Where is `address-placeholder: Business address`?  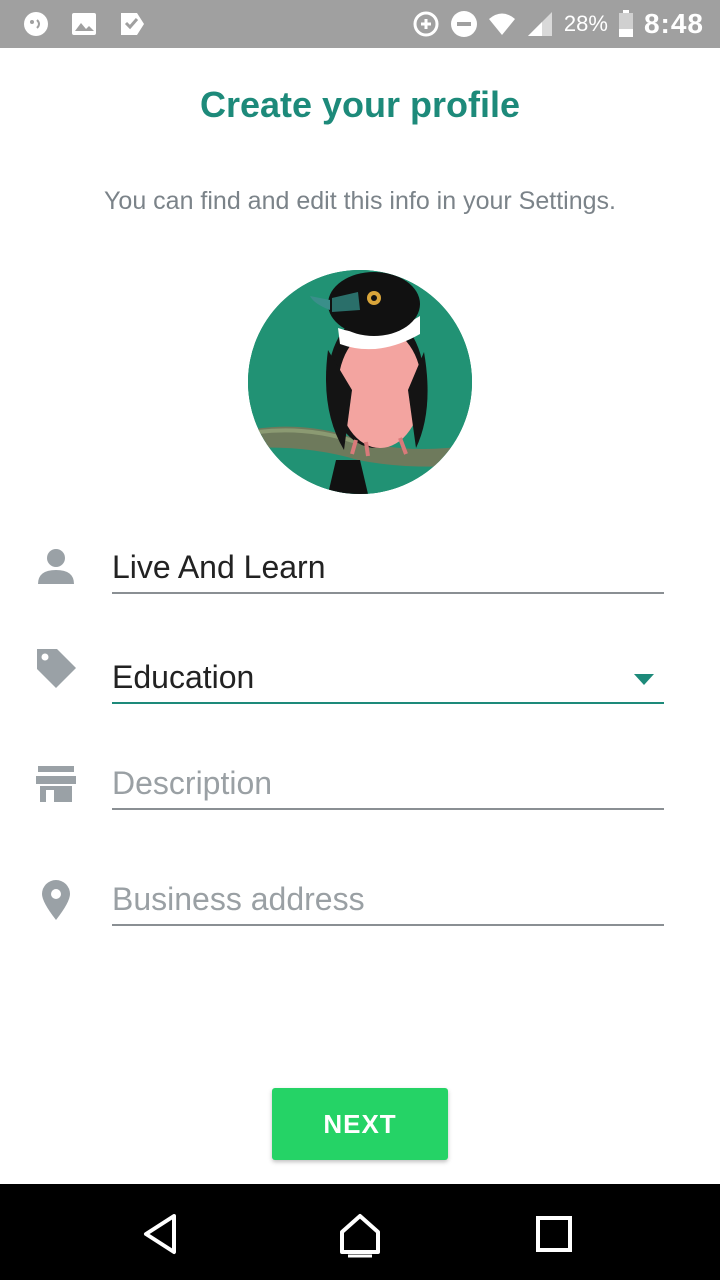
address-placeholder: Business address is located at coordinates (238, 899).